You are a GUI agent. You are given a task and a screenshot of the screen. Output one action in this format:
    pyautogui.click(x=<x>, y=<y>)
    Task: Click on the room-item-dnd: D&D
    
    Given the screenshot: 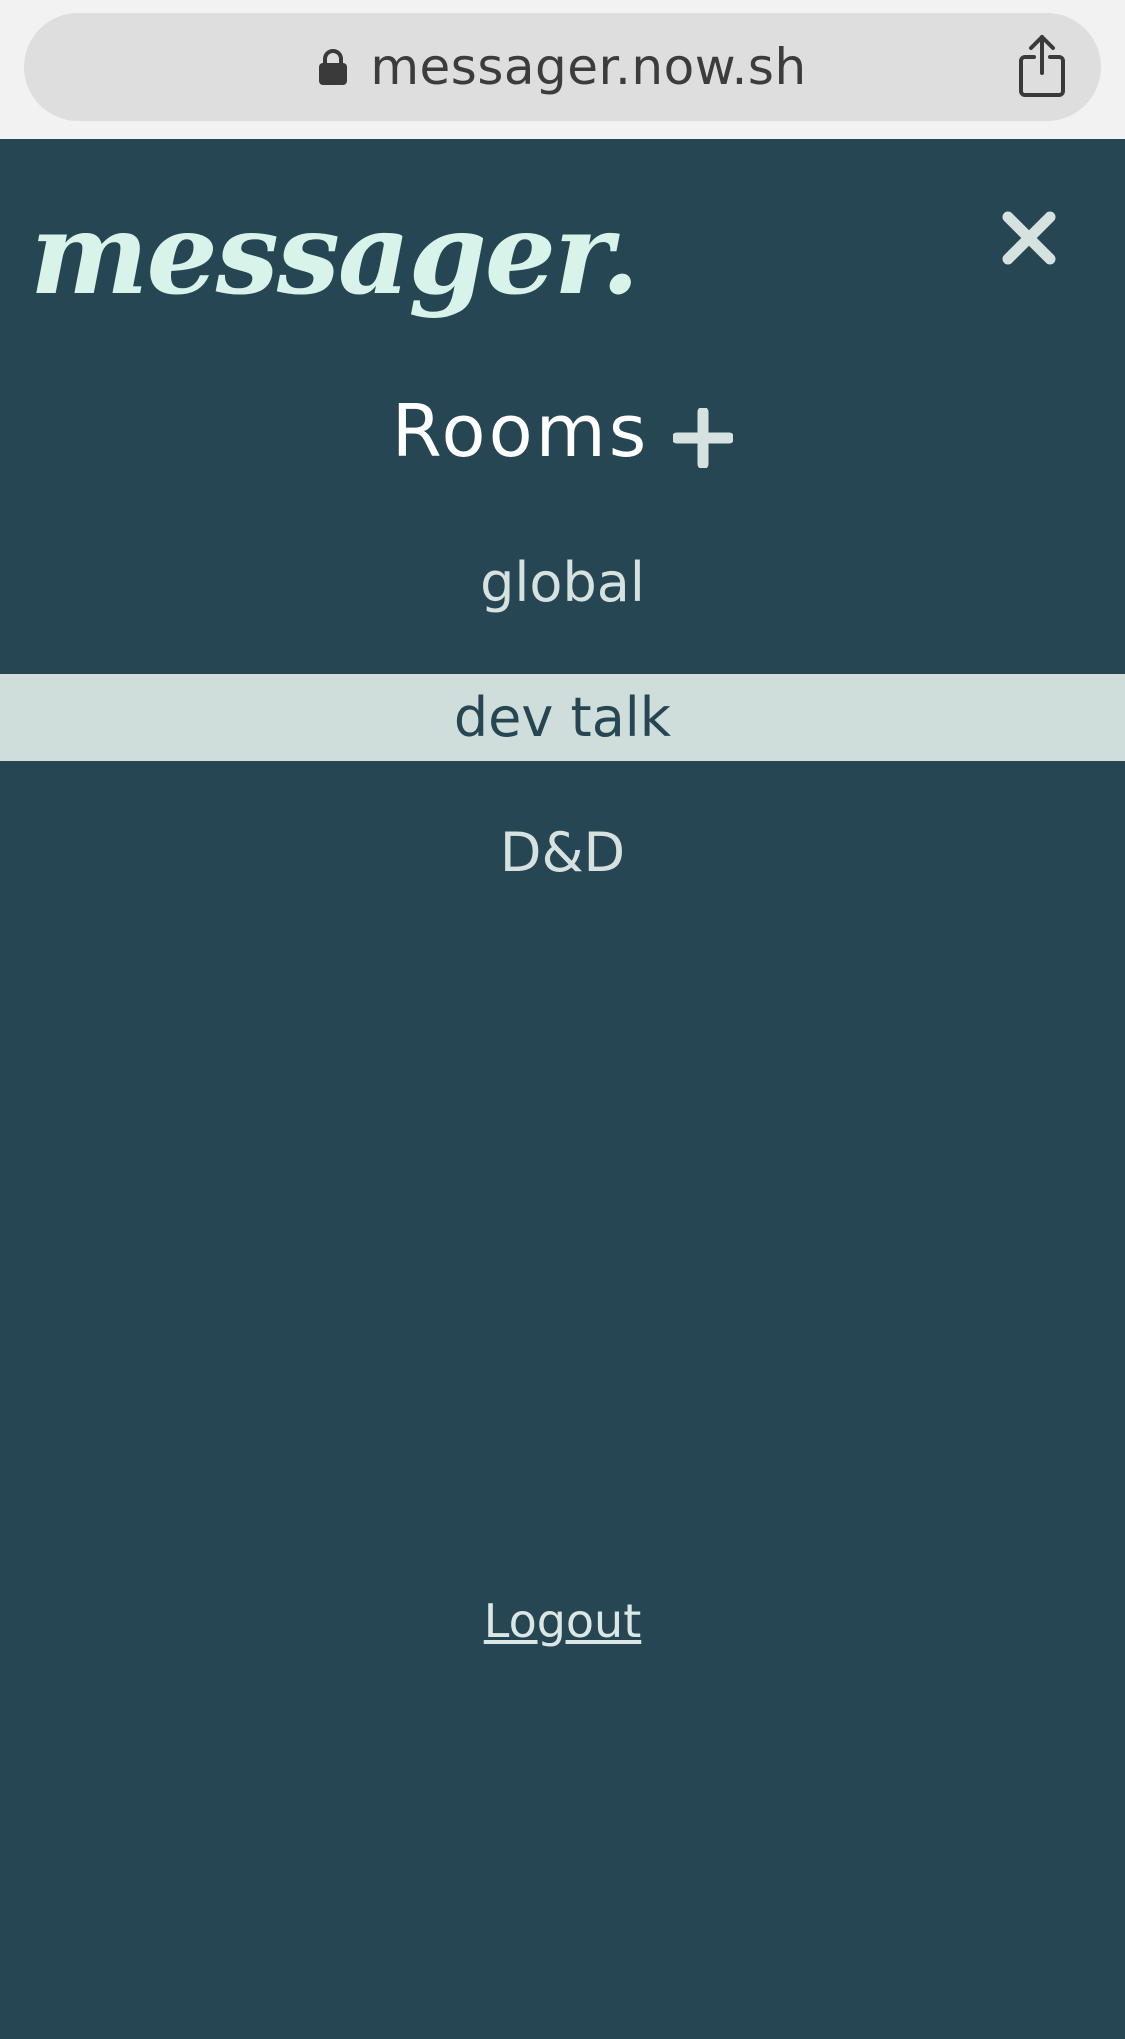 What is the action you would take?
    pyautogui.click(x=562, y=852)
    